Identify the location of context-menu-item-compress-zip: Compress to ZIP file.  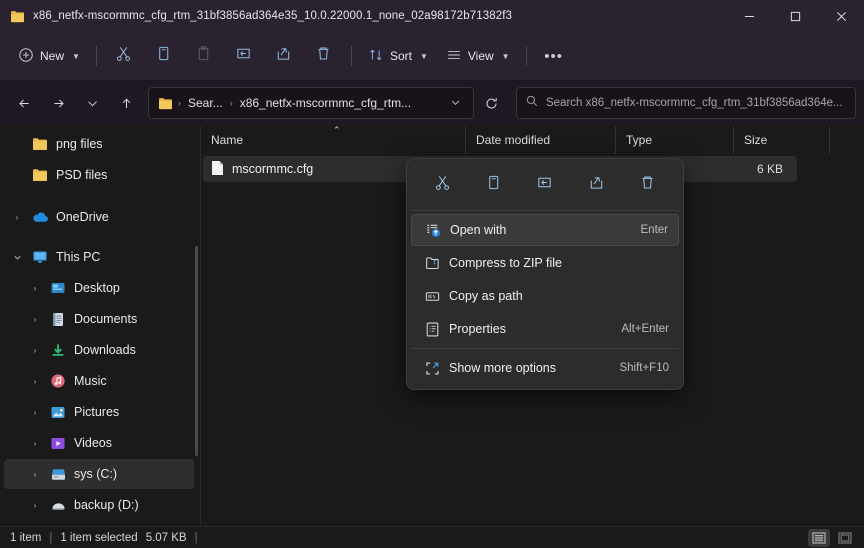
(545, 263).